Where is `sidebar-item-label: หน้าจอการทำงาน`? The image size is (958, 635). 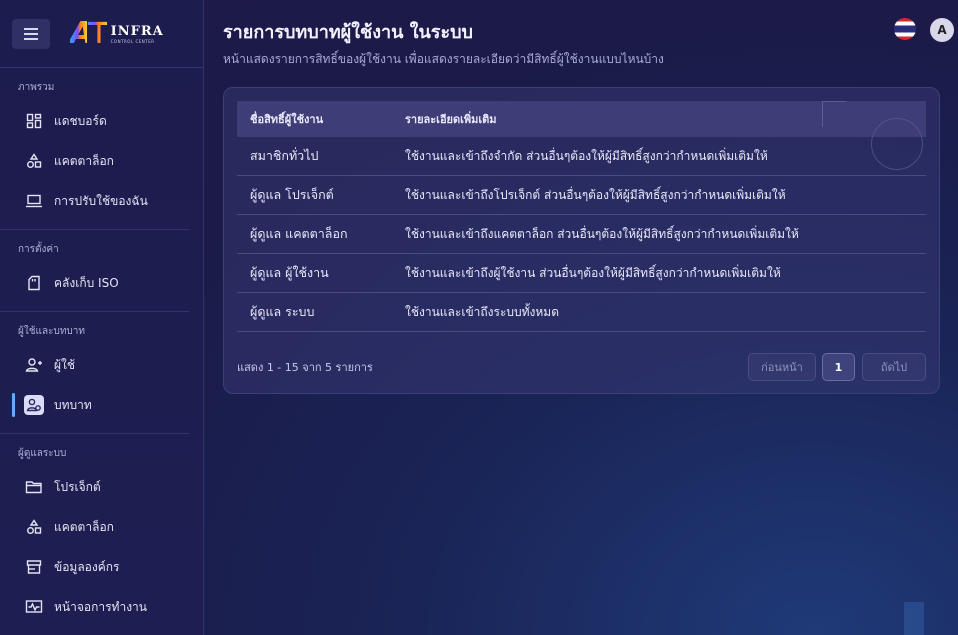
sidebar-item-label: หน้าจอการทำงาน is located at coordinates (100, 606).